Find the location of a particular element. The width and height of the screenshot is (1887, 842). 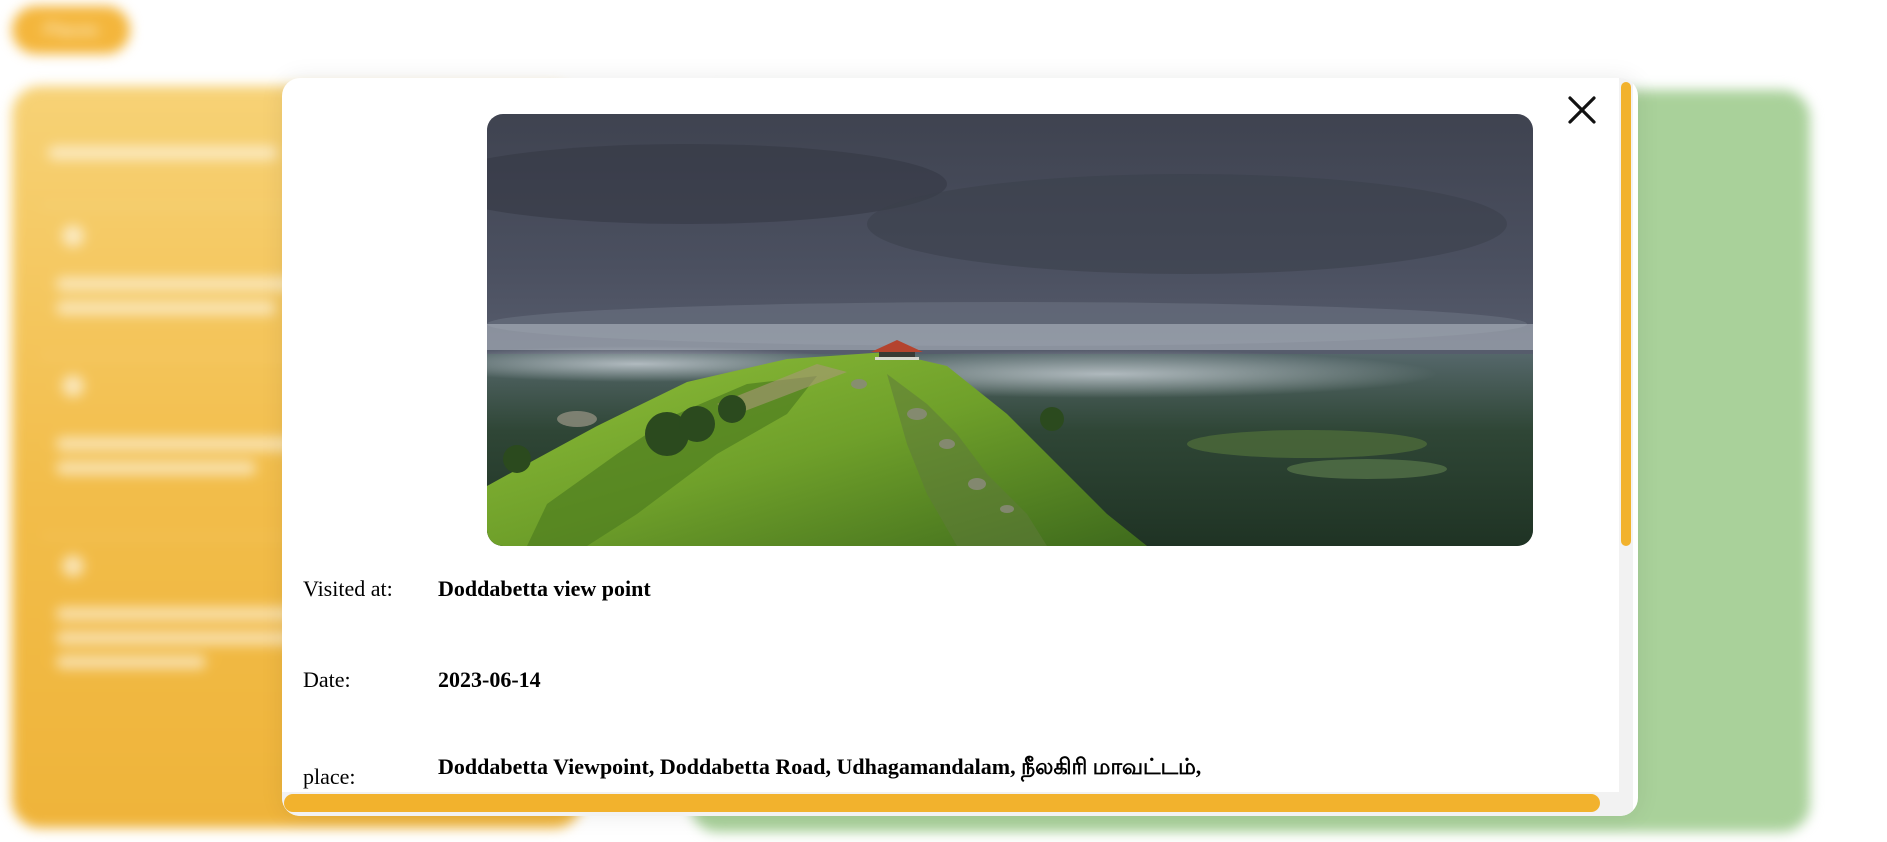

horizontal-scrollbar-thumb is located at coordinates (942, 803).